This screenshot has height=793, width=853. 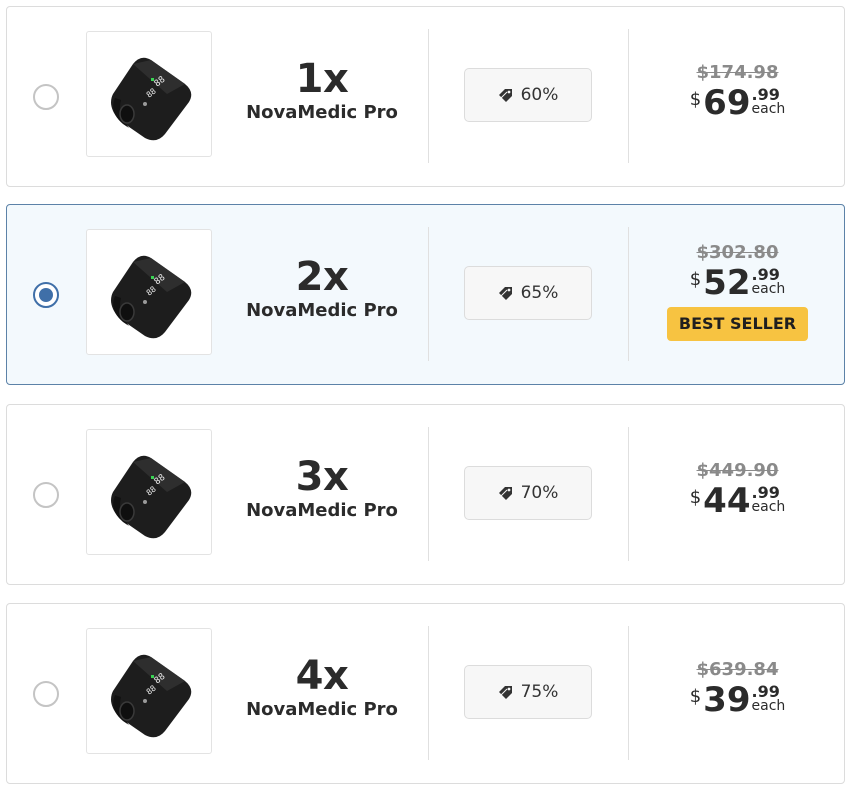 I want to click on price-block: $639.84 $ 39 .99 each, so click(x=737, y=689).